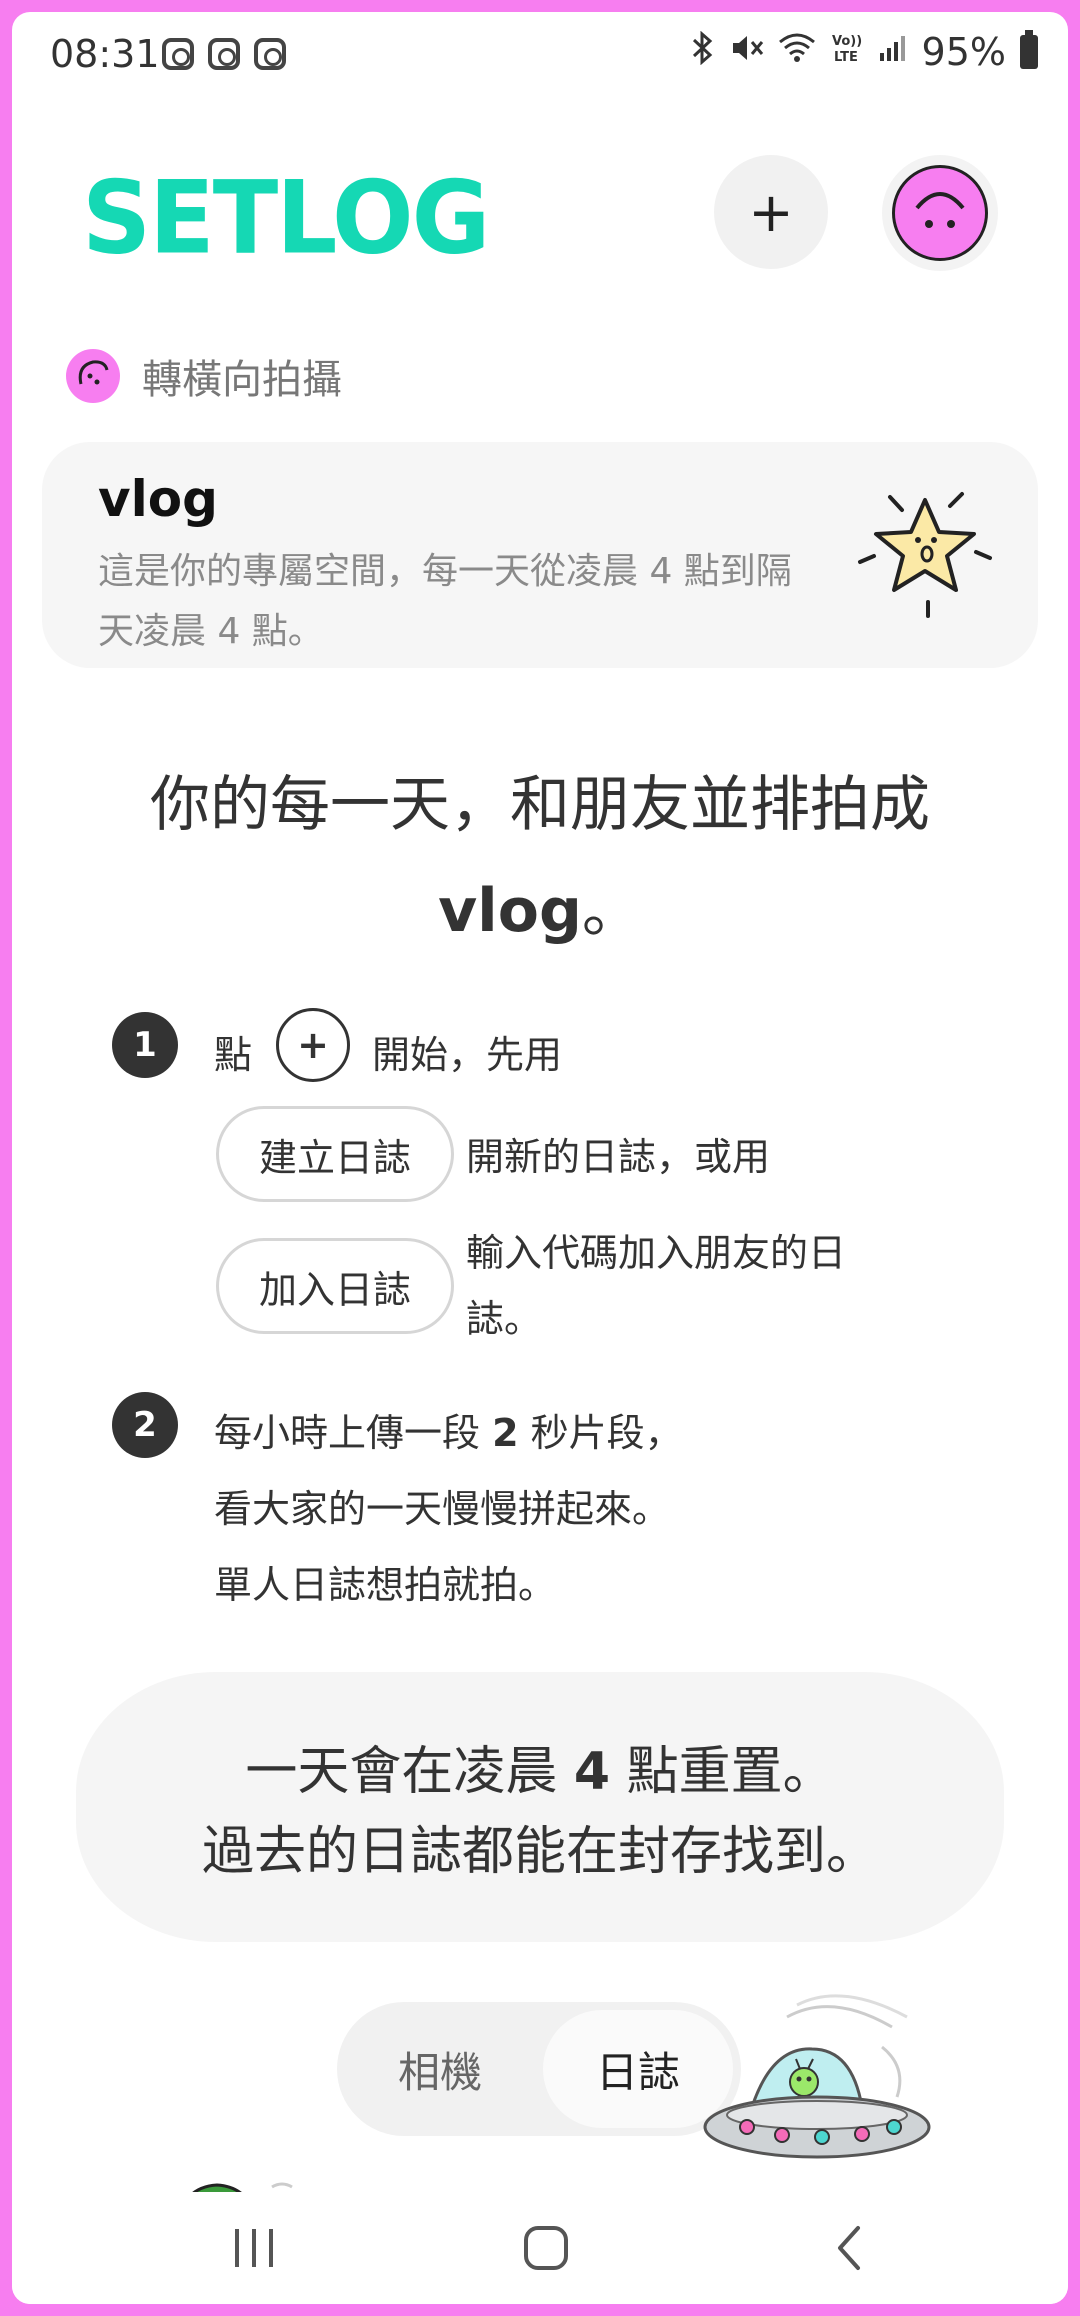 Image resolution: width=1080 pixels, height=2316 pixels. I want to click on rotate-hint: 轉橫向拍攝, so click(204, 376).